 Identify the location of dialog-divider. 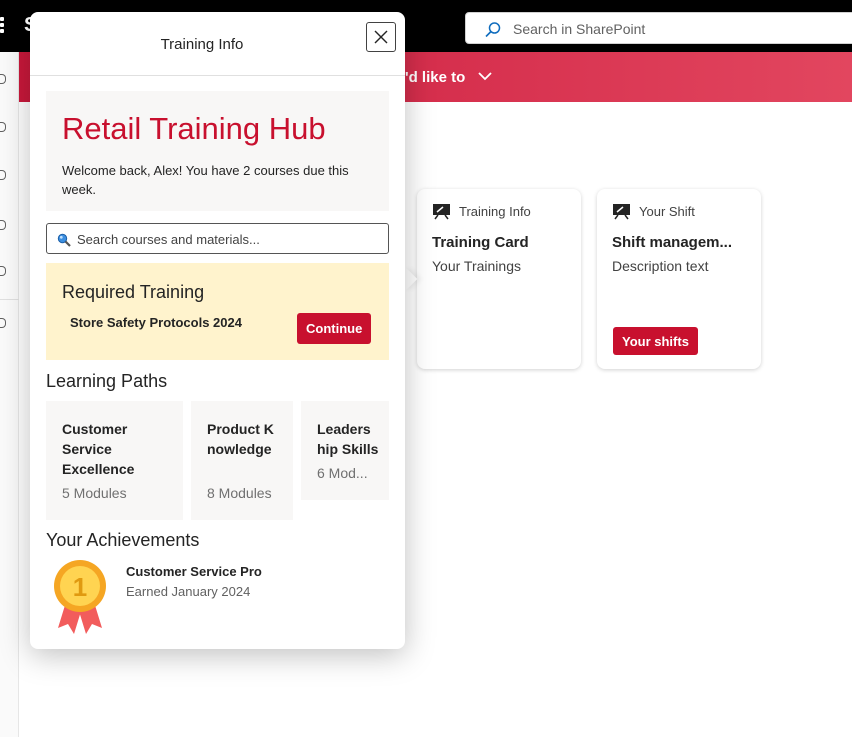
(217, 75).